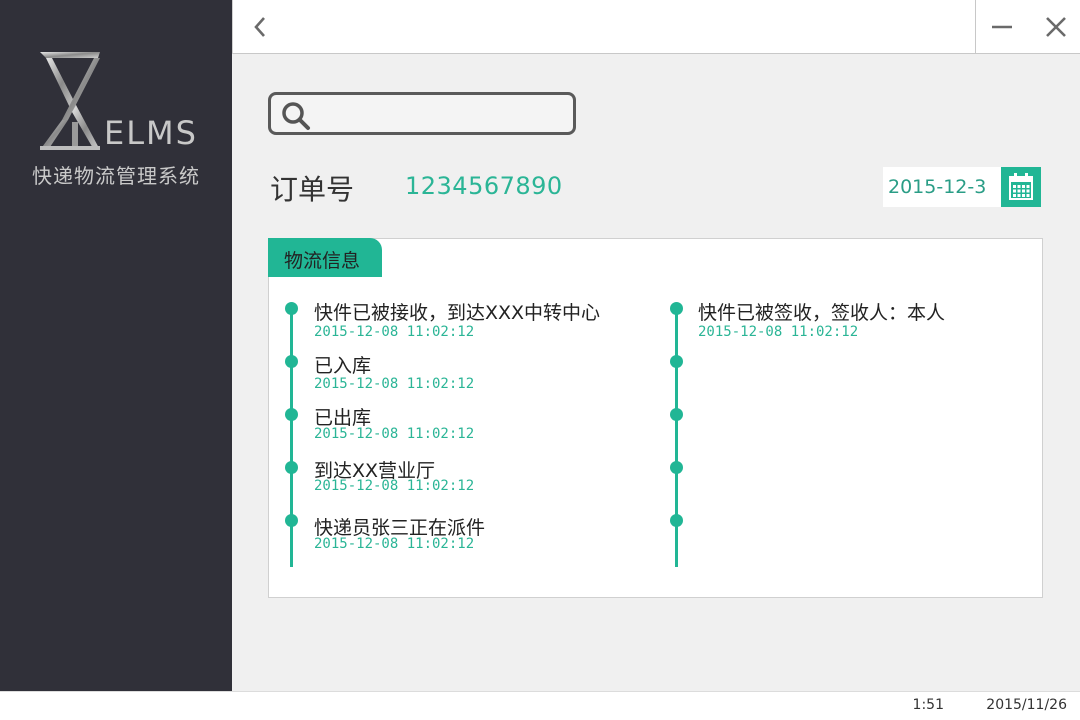 The height and width of the screenshot is (720, 1080). Describe the element at coordinates (151, 133) in the screenshot. I see `logo-text: ELMS` at that location.